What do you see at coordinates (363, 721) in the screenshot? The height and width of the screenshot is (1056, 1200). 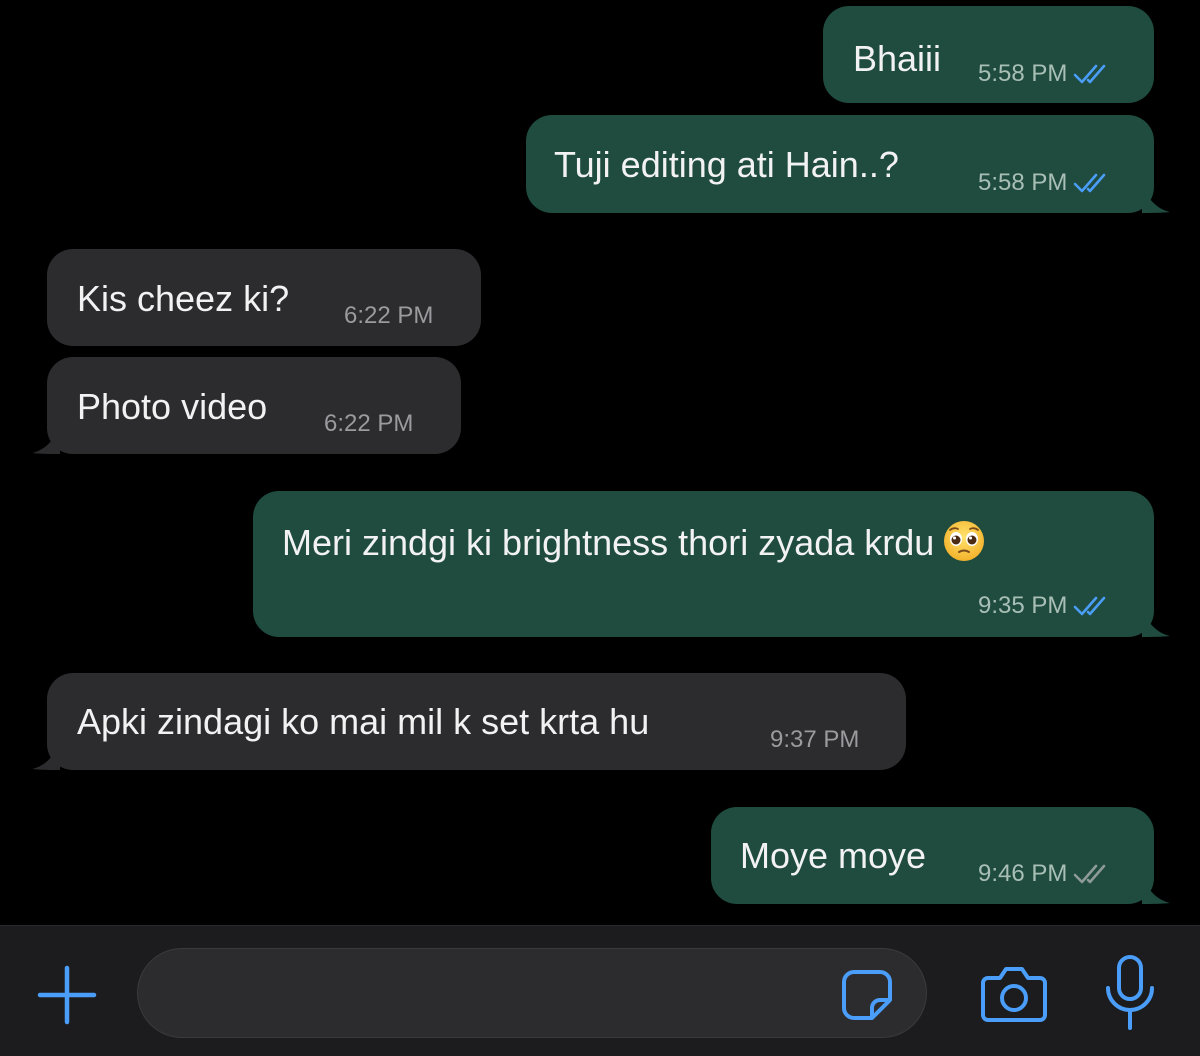 I see `message-text: Apki zindagi ko mai mil k set krta hu` at bounding box center [363, 721].